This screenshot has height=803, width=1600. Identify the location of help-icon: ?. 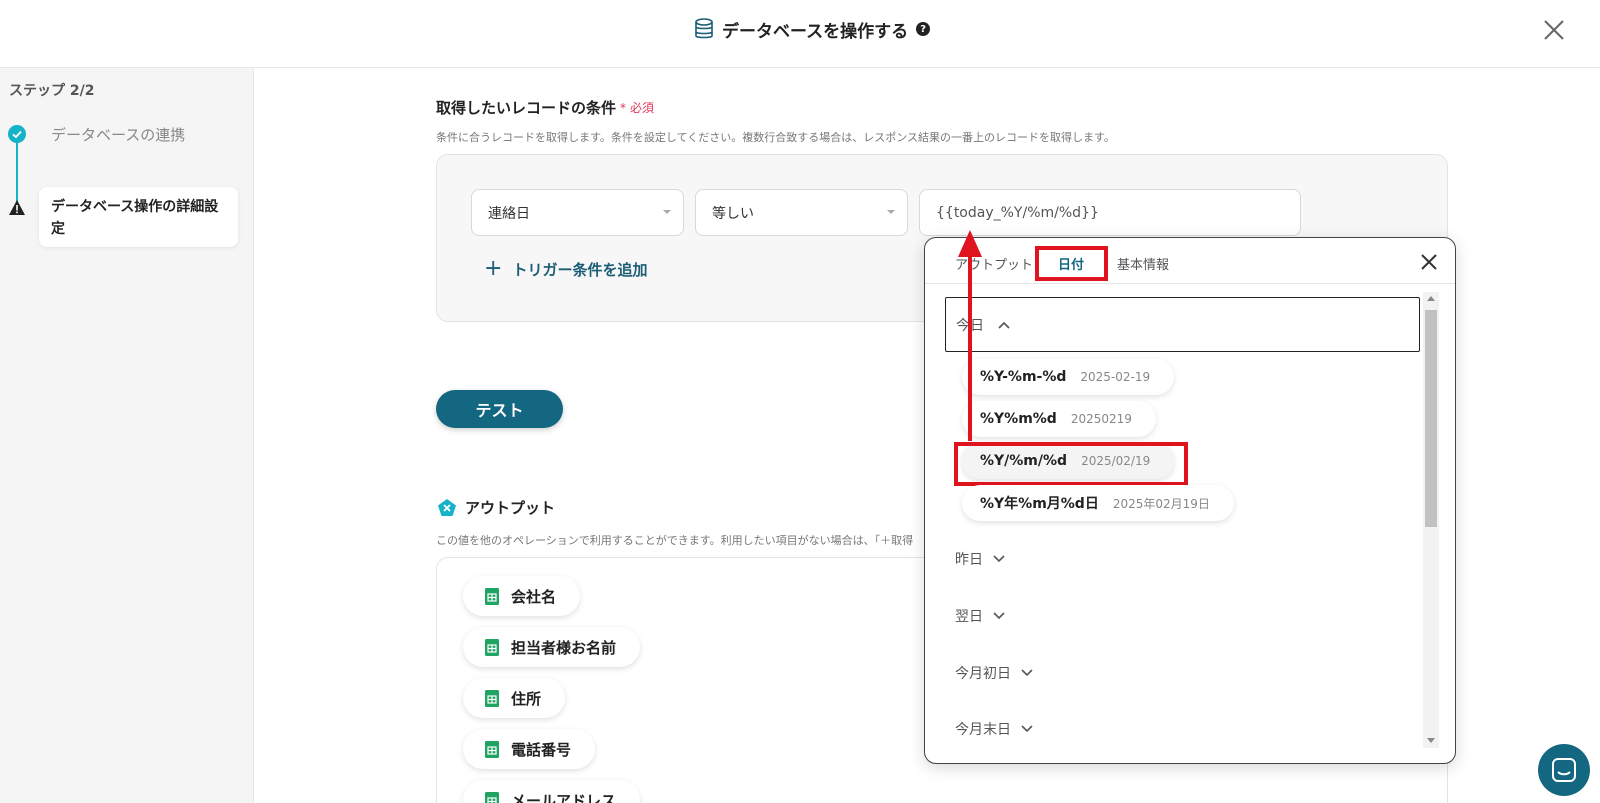
(923, 29).